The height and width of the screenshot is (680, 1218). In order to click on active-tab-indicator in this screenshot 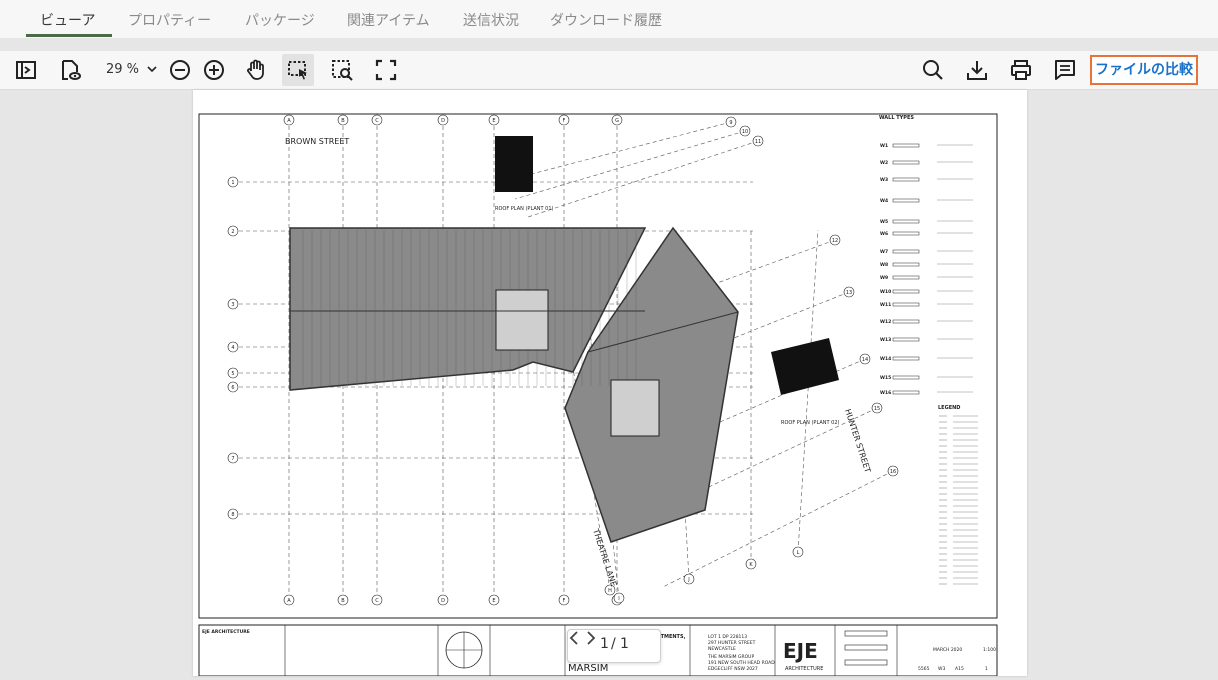, I will do `click(69, 35)`.